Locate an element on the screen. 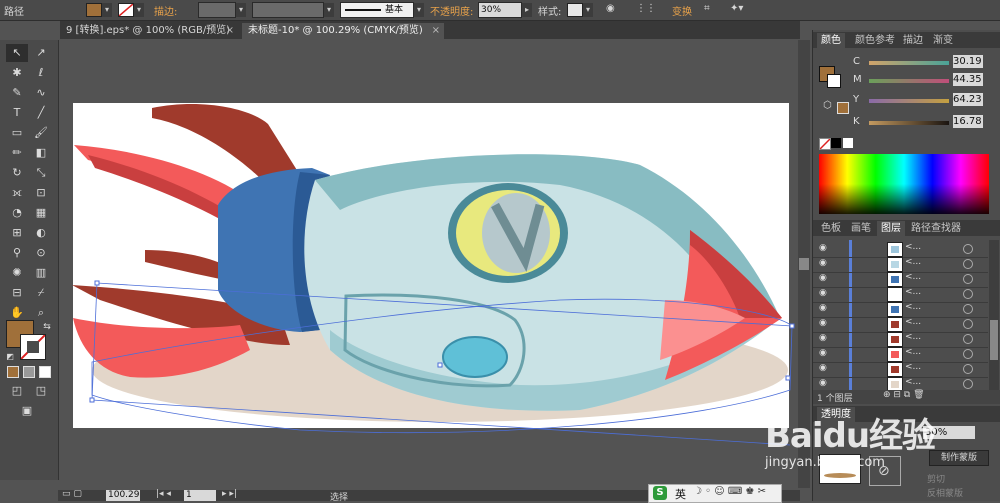  black-value: 16.78 is located at coordinates (968, 121).